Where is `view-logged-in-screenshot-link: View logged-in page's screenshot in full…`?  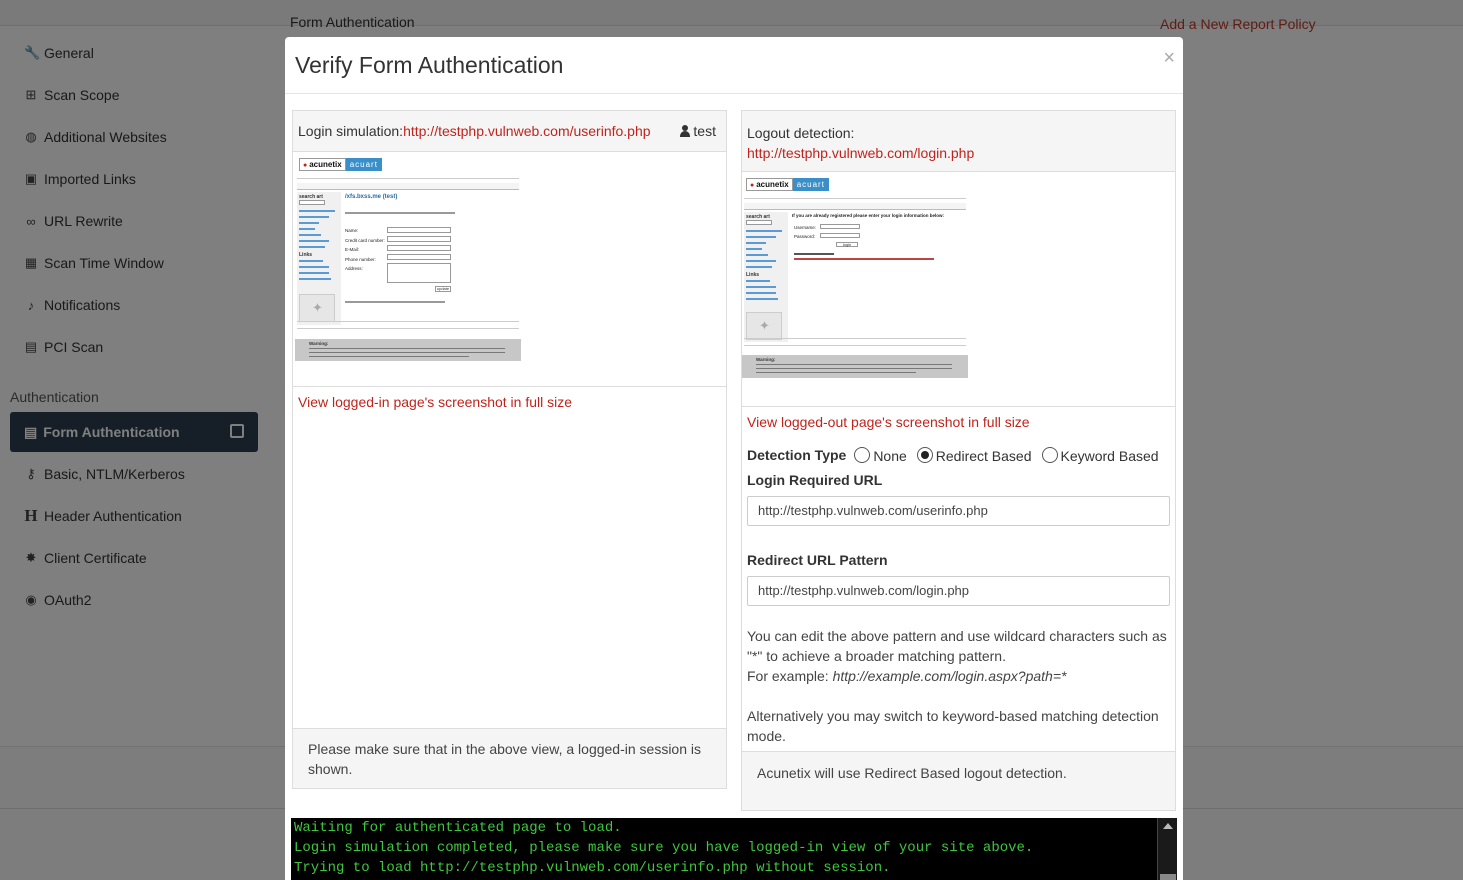
view-logged-in-screenshot-link: View logged-in page's screenshot in full… is located at coordinates (435, 402).